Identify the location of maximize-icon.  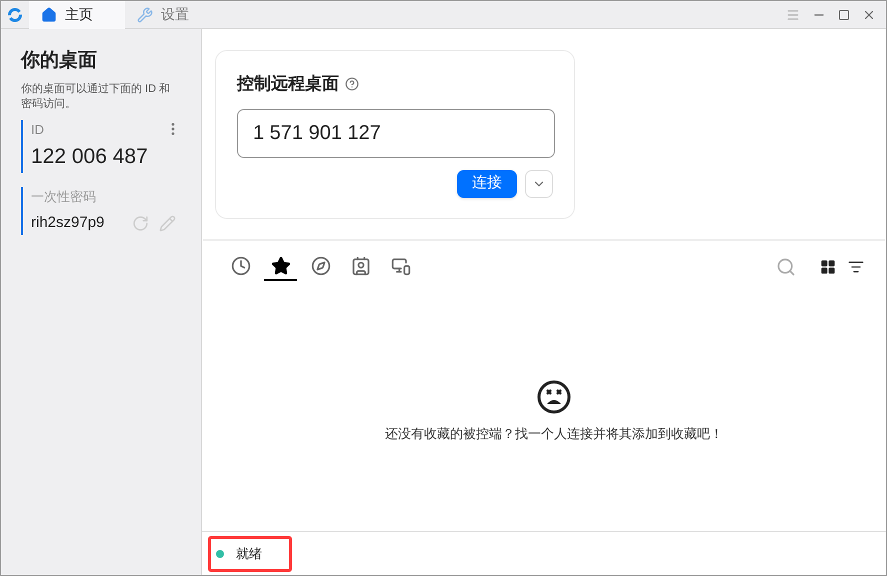
(844, 14).